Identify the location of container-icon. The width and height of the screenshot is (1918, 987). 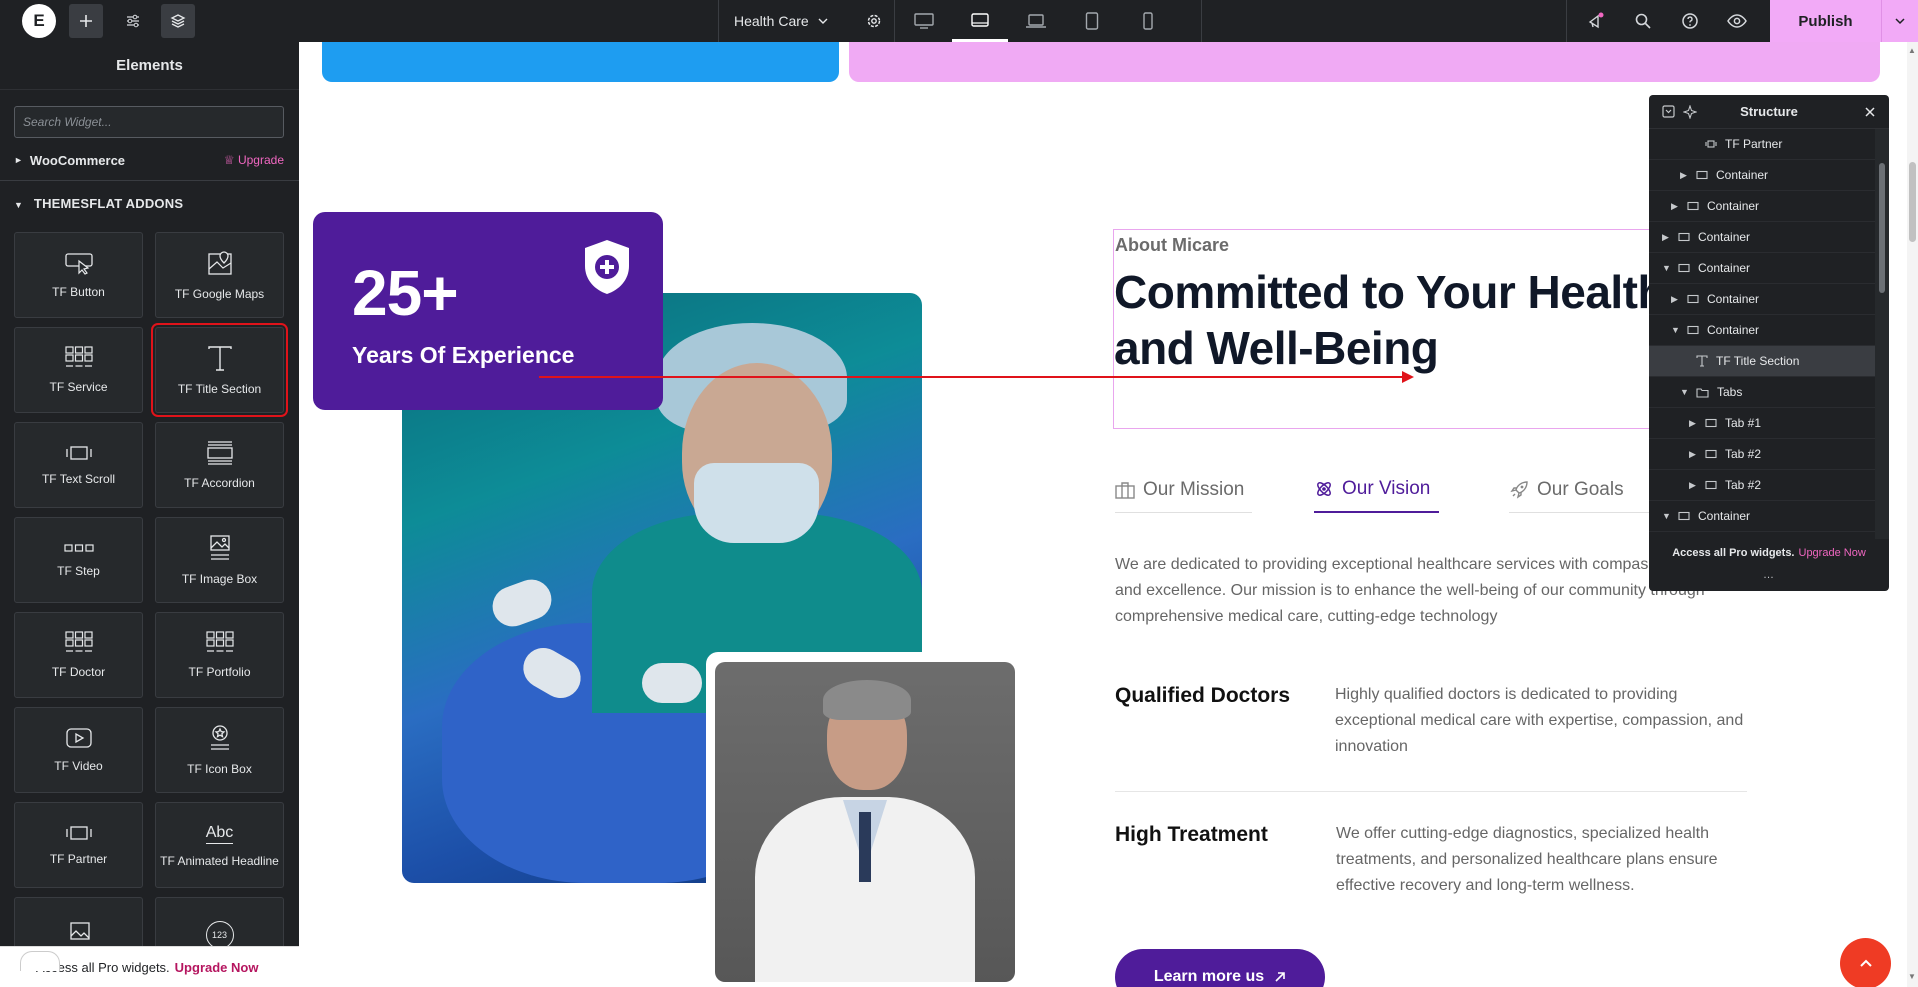
(1693, 299).